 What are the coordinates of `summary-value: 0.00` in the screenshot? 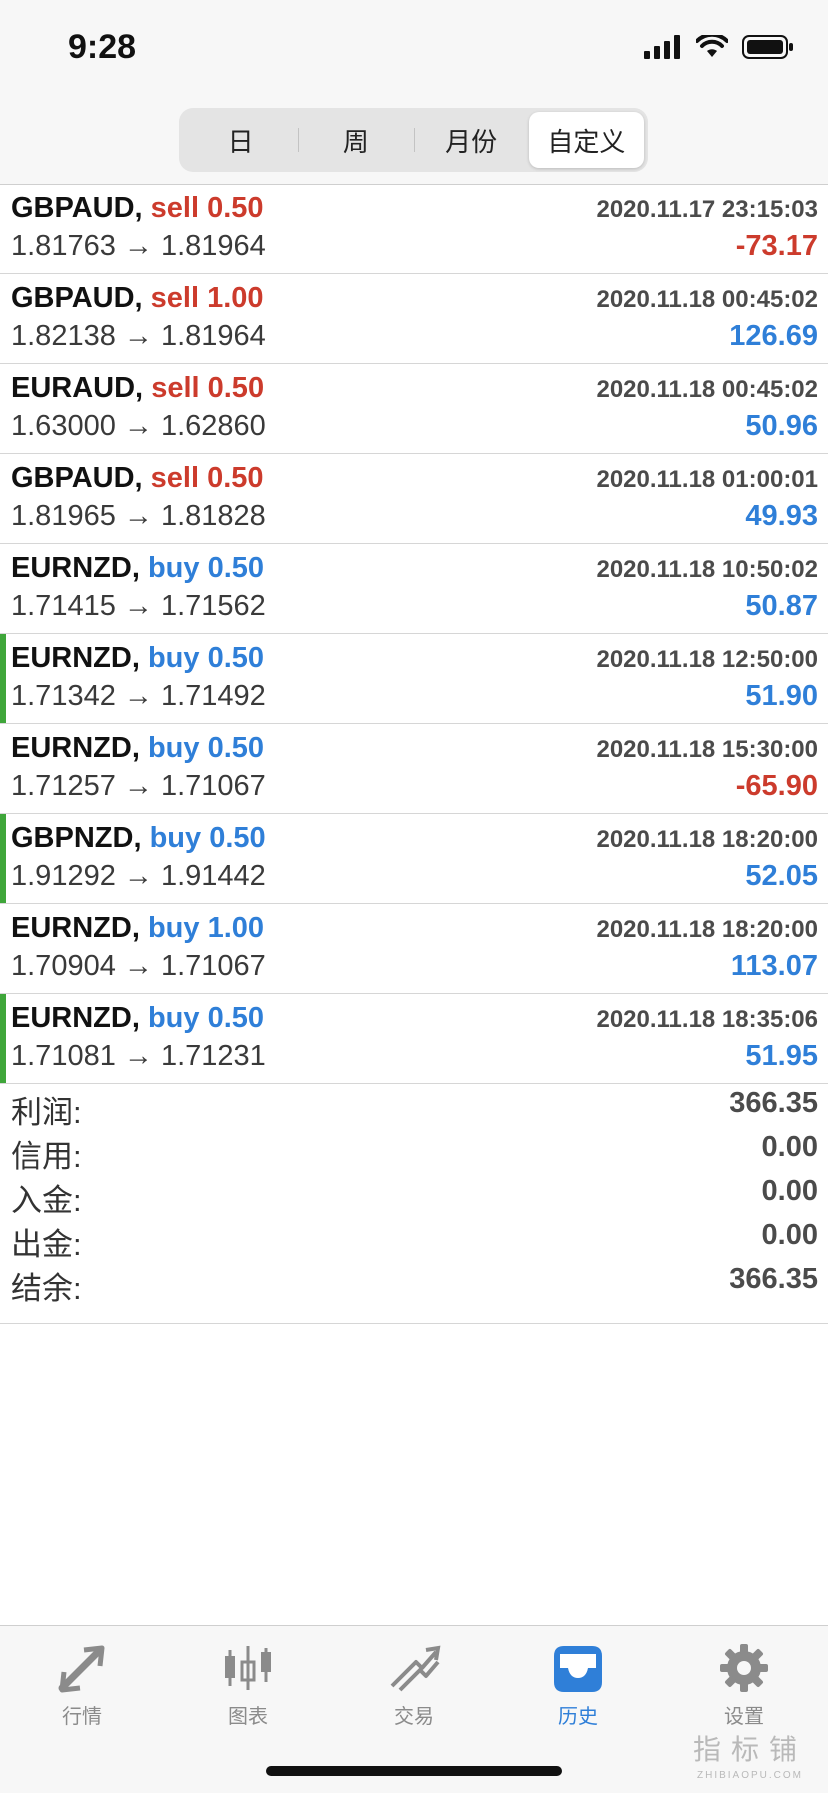 It's located at (789, 1235).